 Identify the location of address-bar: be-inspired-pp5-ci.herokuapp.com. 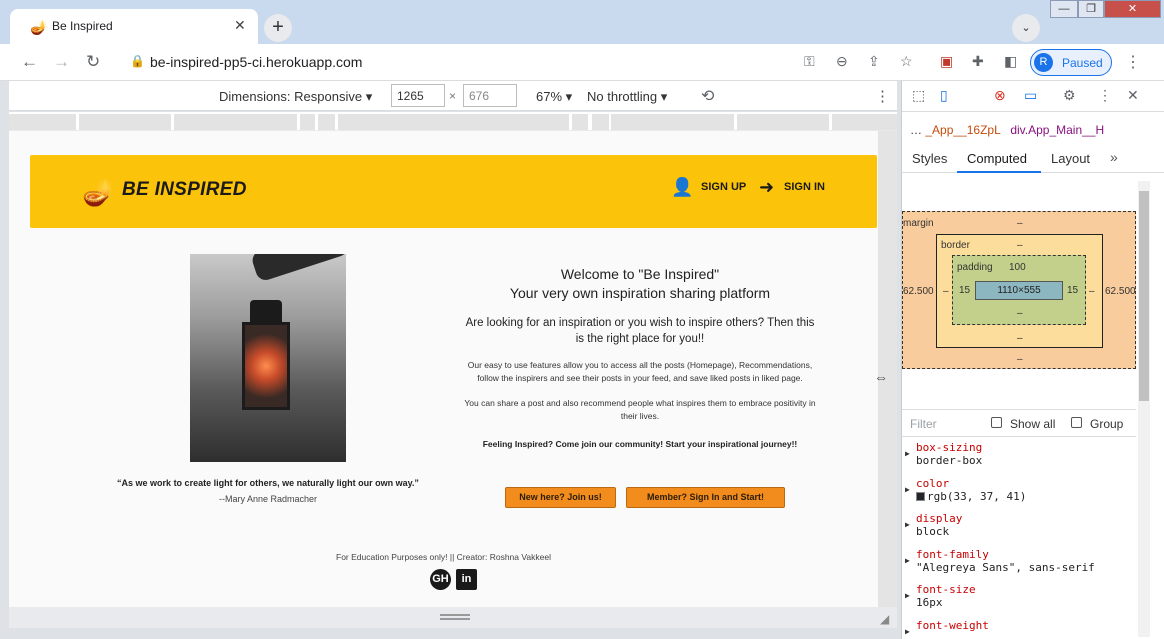
(256, 62).